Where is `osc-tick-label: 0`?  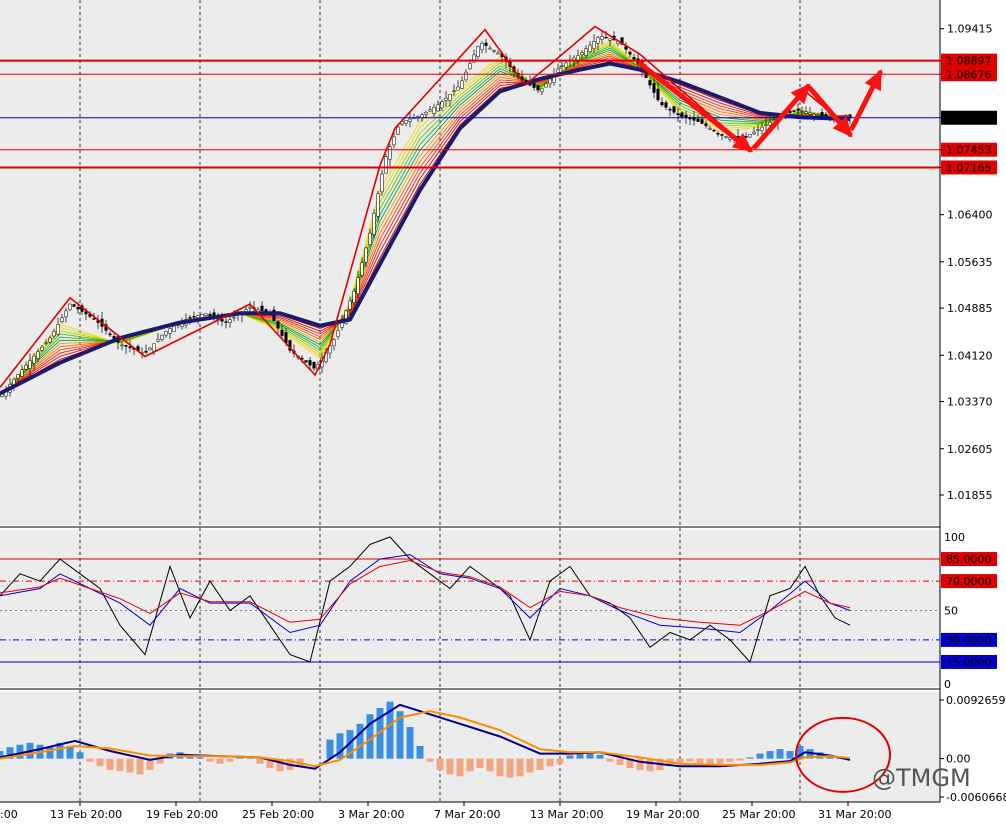 osc-tick-label: 0 is located at coordinates (947, 684).